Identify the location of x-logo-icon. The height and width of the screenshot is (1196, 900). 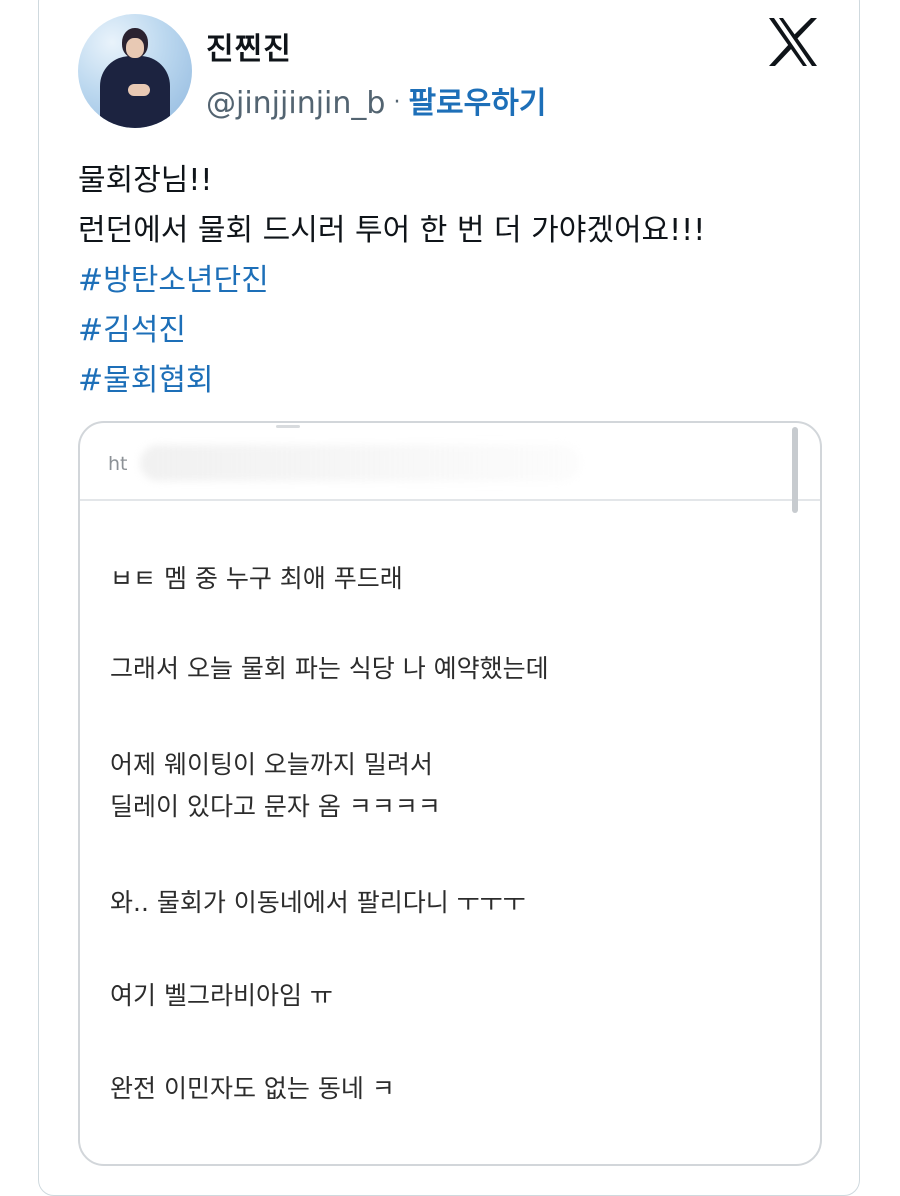
(793, 42).